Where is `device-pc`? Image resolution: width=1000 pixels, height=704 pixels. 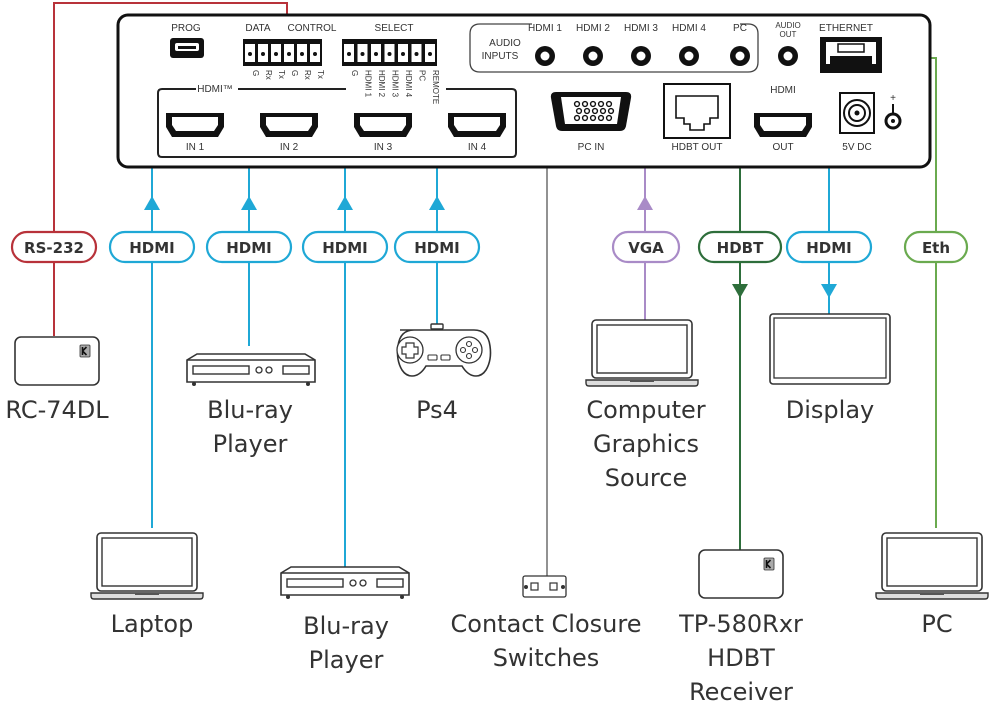 device-pc is located at coordinates (932, 566).